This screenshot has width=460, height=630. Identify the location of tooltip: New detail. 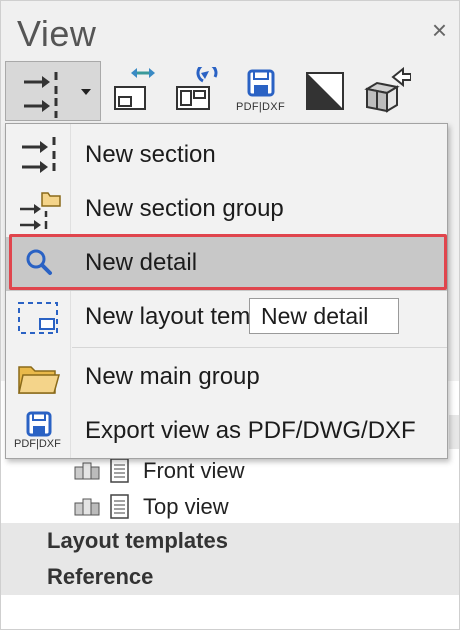
(324, 316).